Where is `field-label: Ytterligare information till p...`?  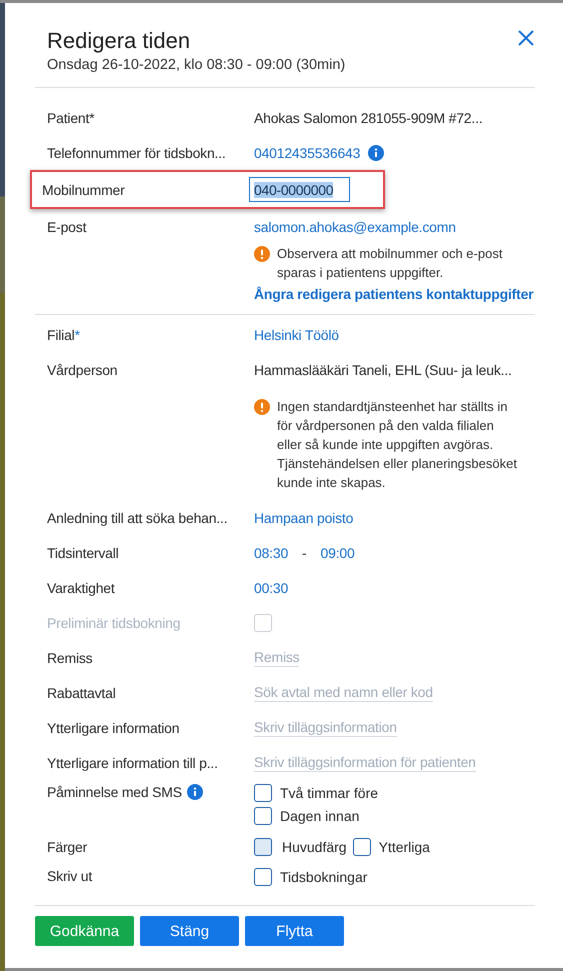
field-label: Ytterligare information till p... is located at coordinates (132, 762).